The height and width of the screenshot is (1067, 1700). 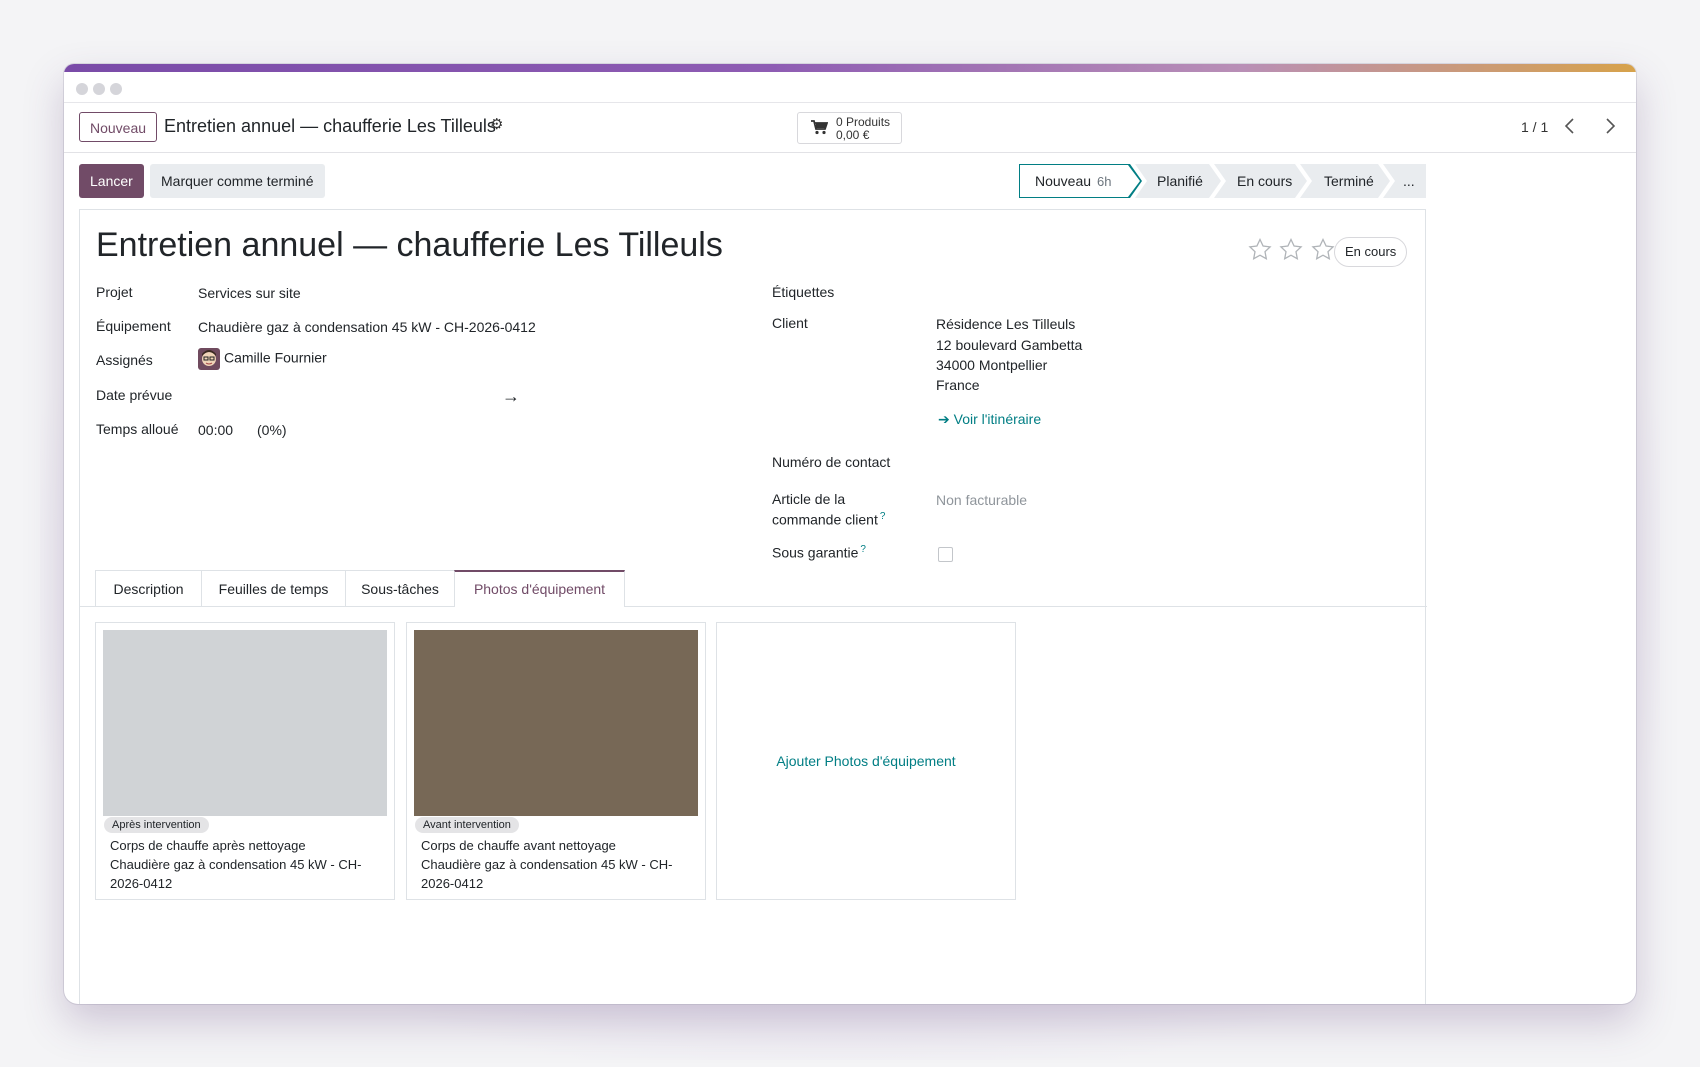 I want to click on priority-stars, so click(x=1293, y=251).